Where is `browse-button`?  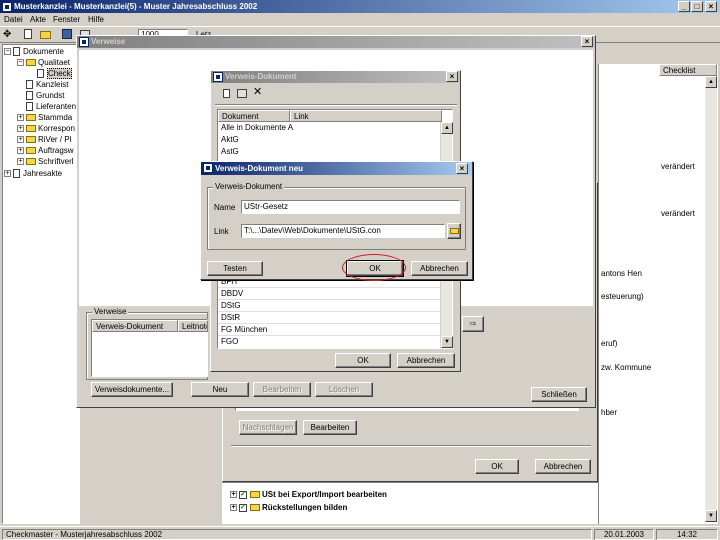 browse-button is located at coordinates (454, 231).